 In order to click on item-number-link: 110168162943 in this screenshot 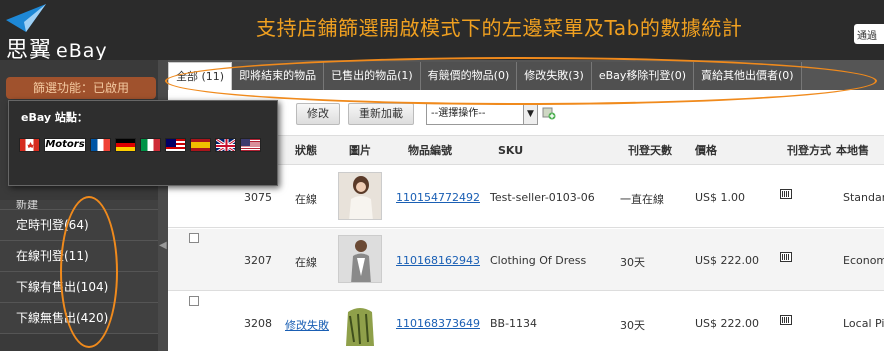, I will do `click(438, 260)`.